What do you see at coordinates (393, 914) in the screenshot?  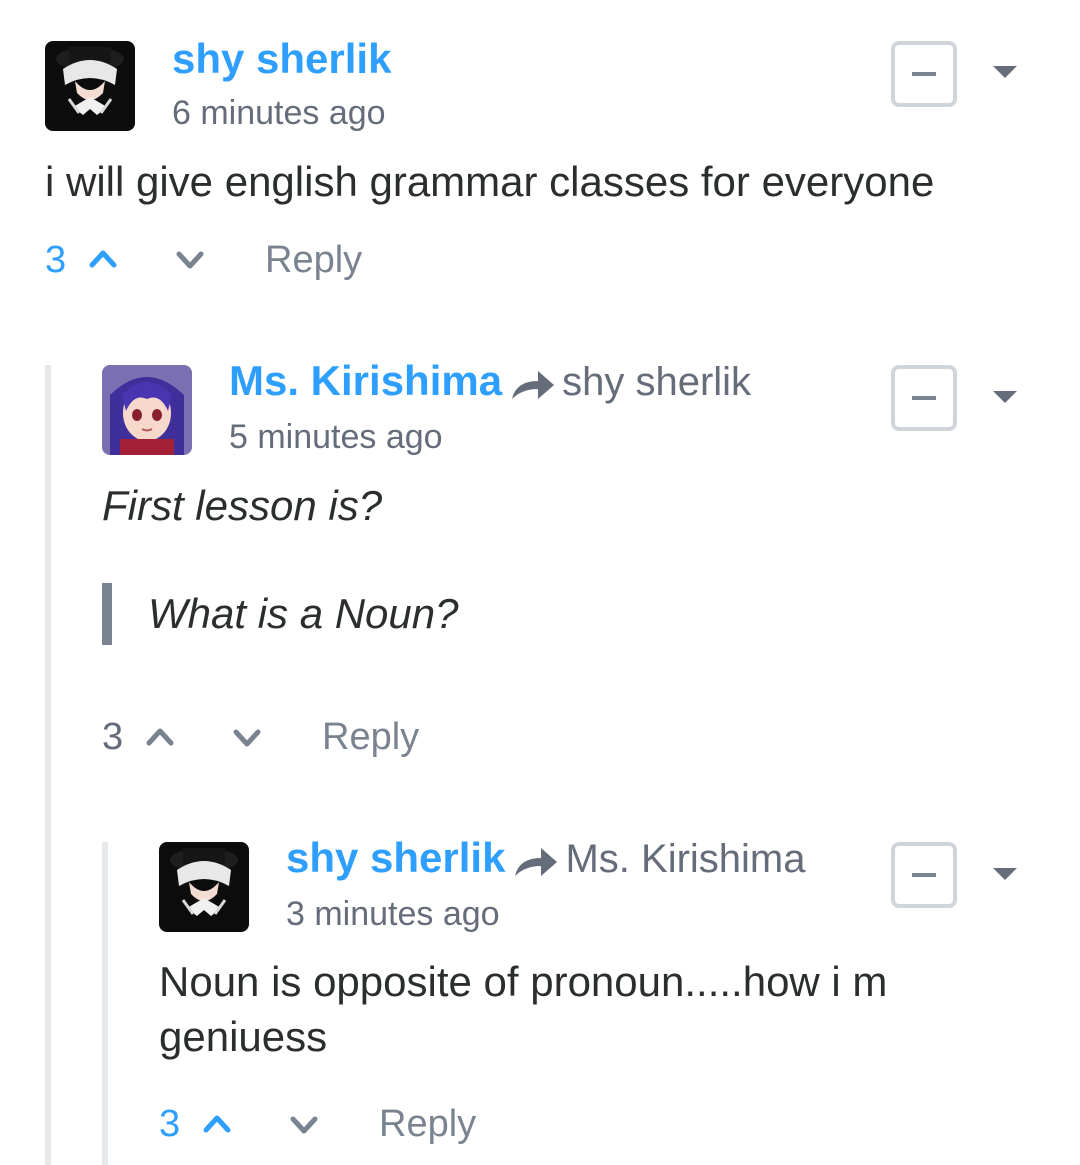 I see `timestamp: 3 minutes ago` at bounding box center [393, 914].